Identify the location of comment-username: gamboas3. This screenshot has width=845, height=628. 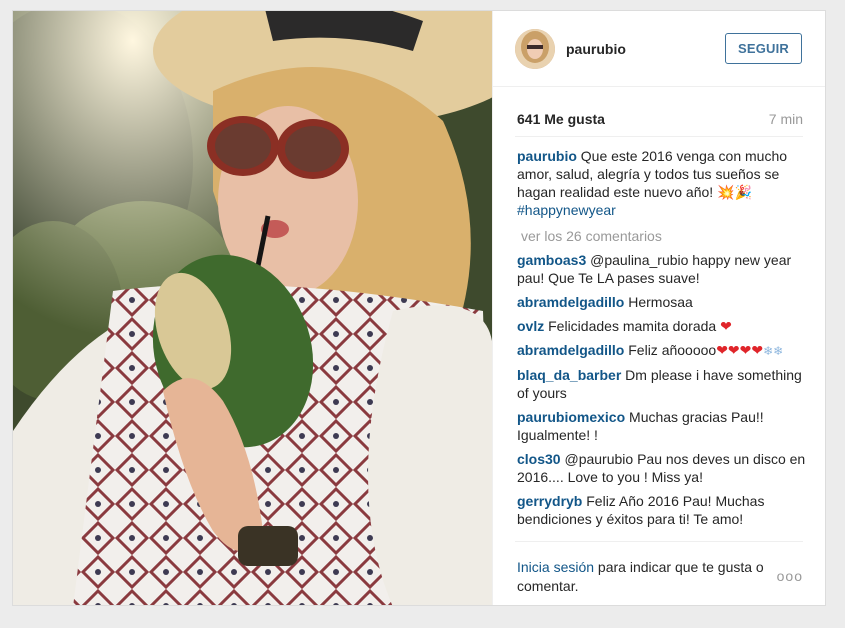
(551, 260).